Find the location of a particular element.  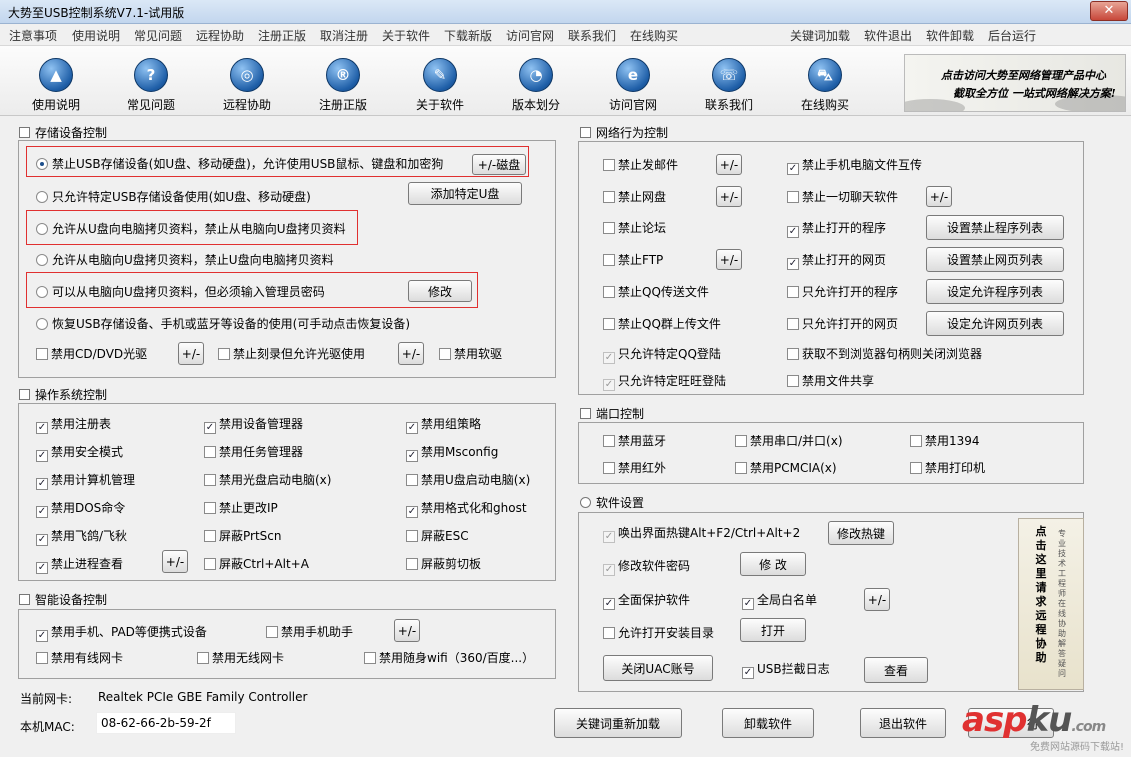

os-checkbox: 禁用任务管理器 is located at coordinates (253, 452).